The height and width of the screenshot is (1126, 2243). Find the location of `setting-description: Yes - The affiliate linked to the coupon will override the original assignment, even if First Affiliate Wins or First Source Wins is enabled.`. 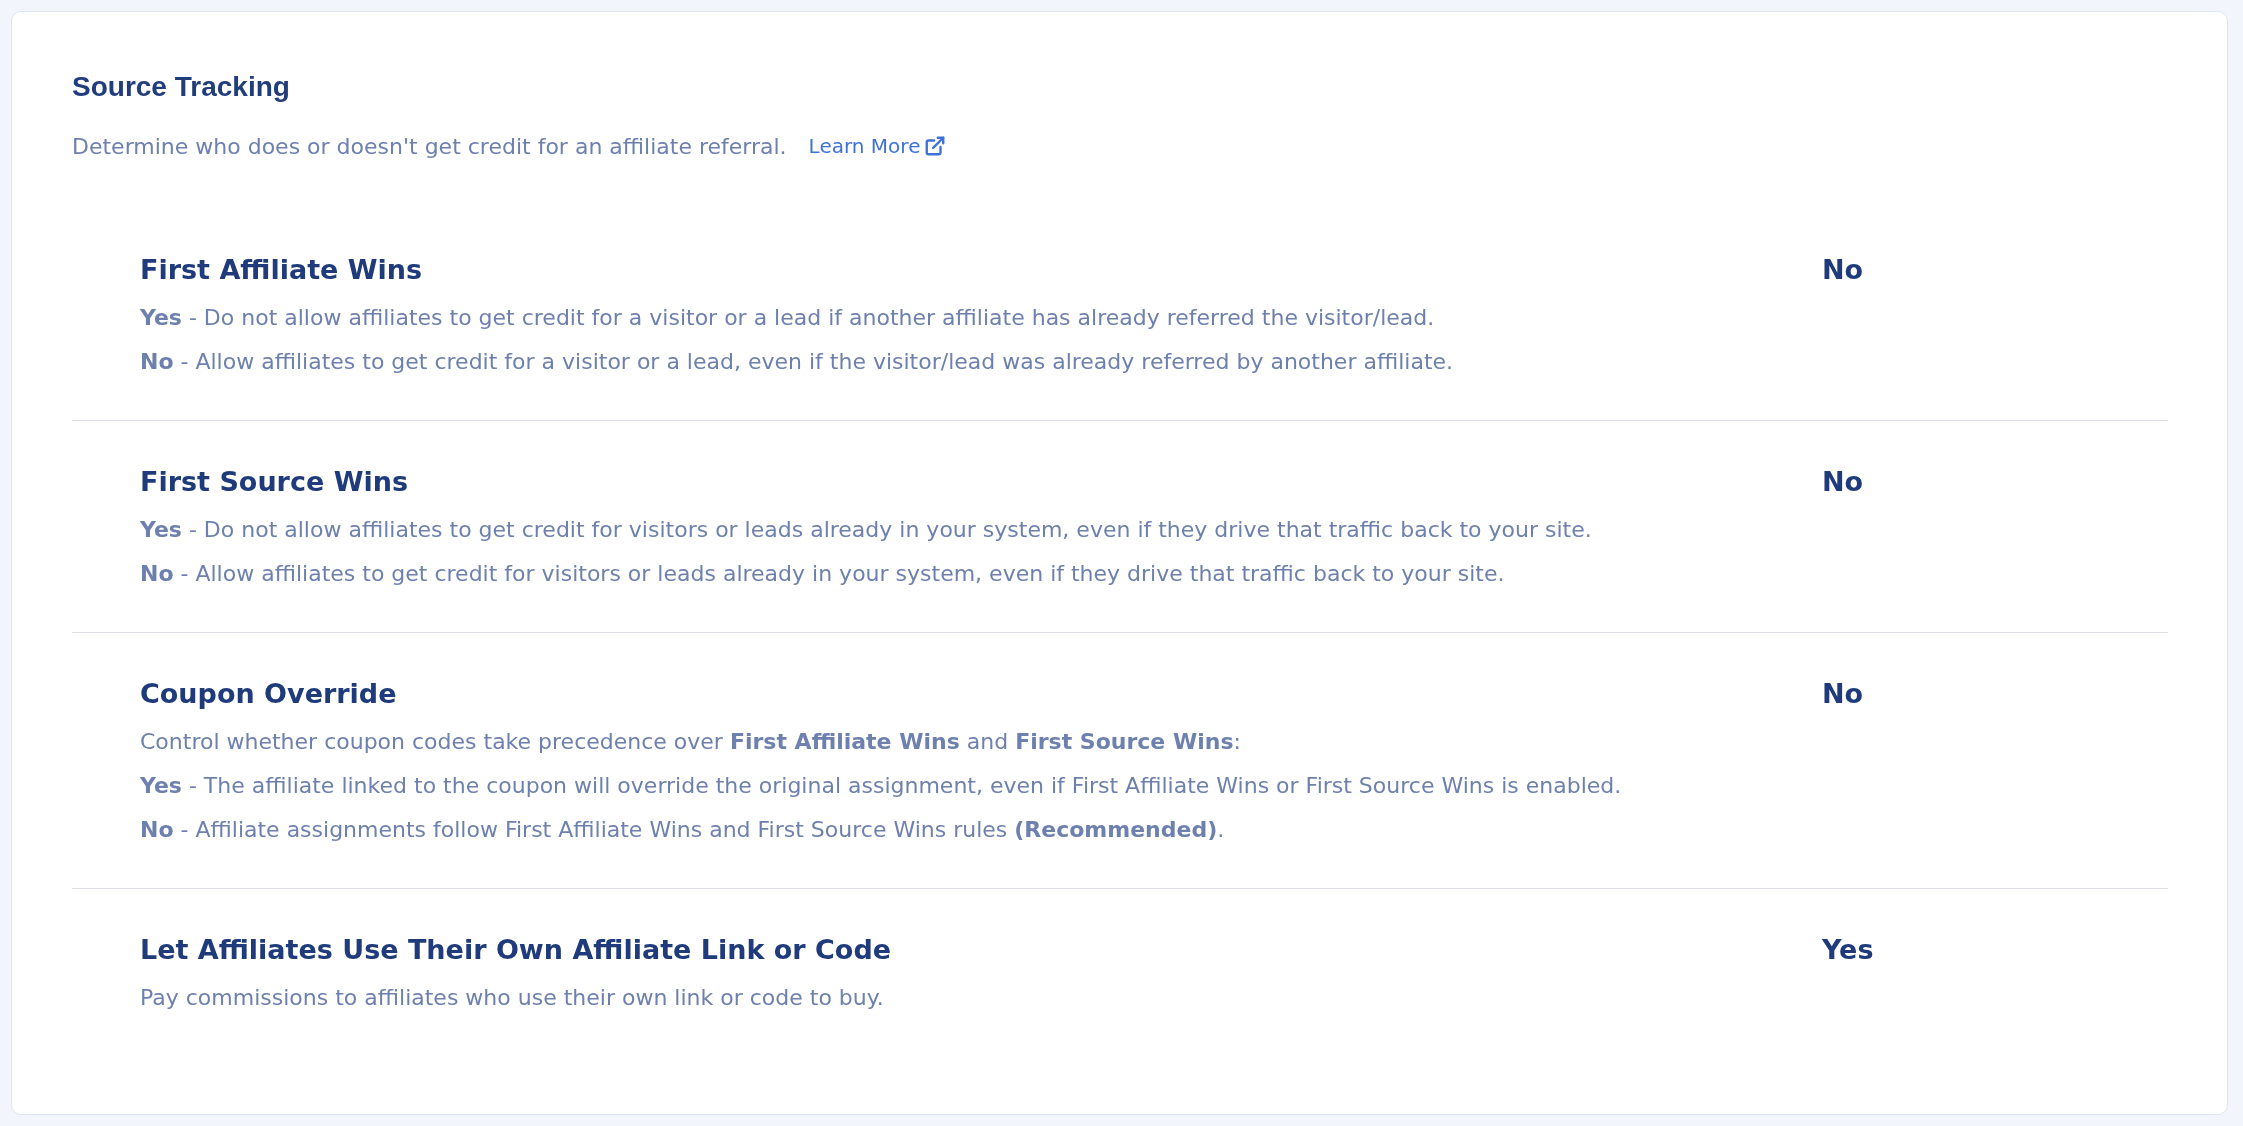

setting-description: Yes - The affiliate linked to the coupon will override the original assignment, even if First Affiliate Wins or First Source Wins is enabled. is located at coordinates (881, 786).